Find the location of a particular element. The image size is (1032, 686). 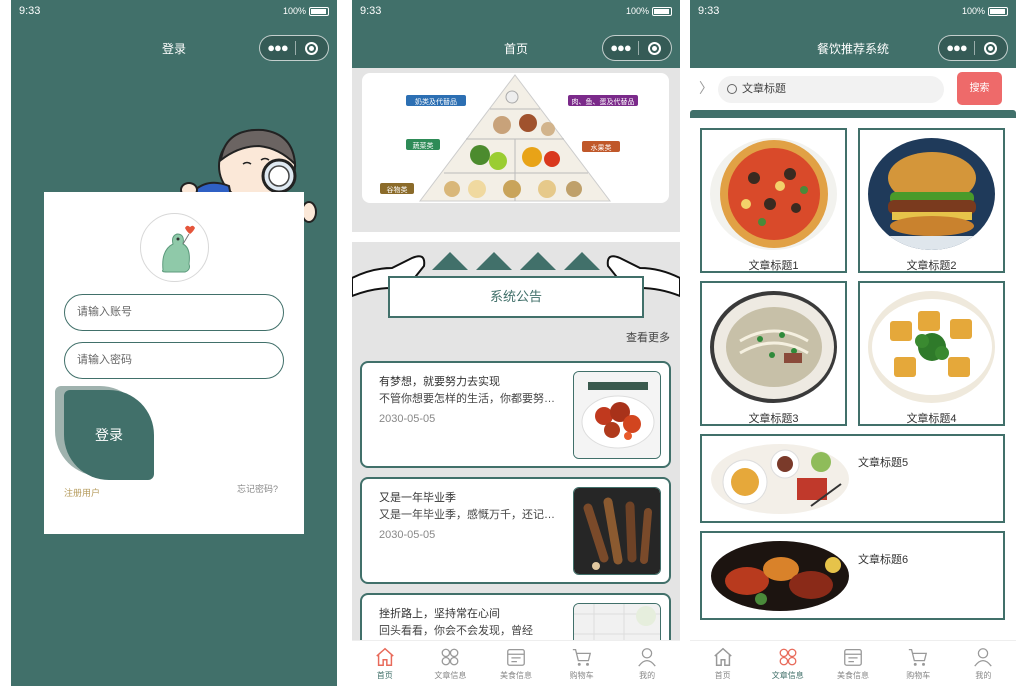

search-icon is located at coordinates (732, 89).